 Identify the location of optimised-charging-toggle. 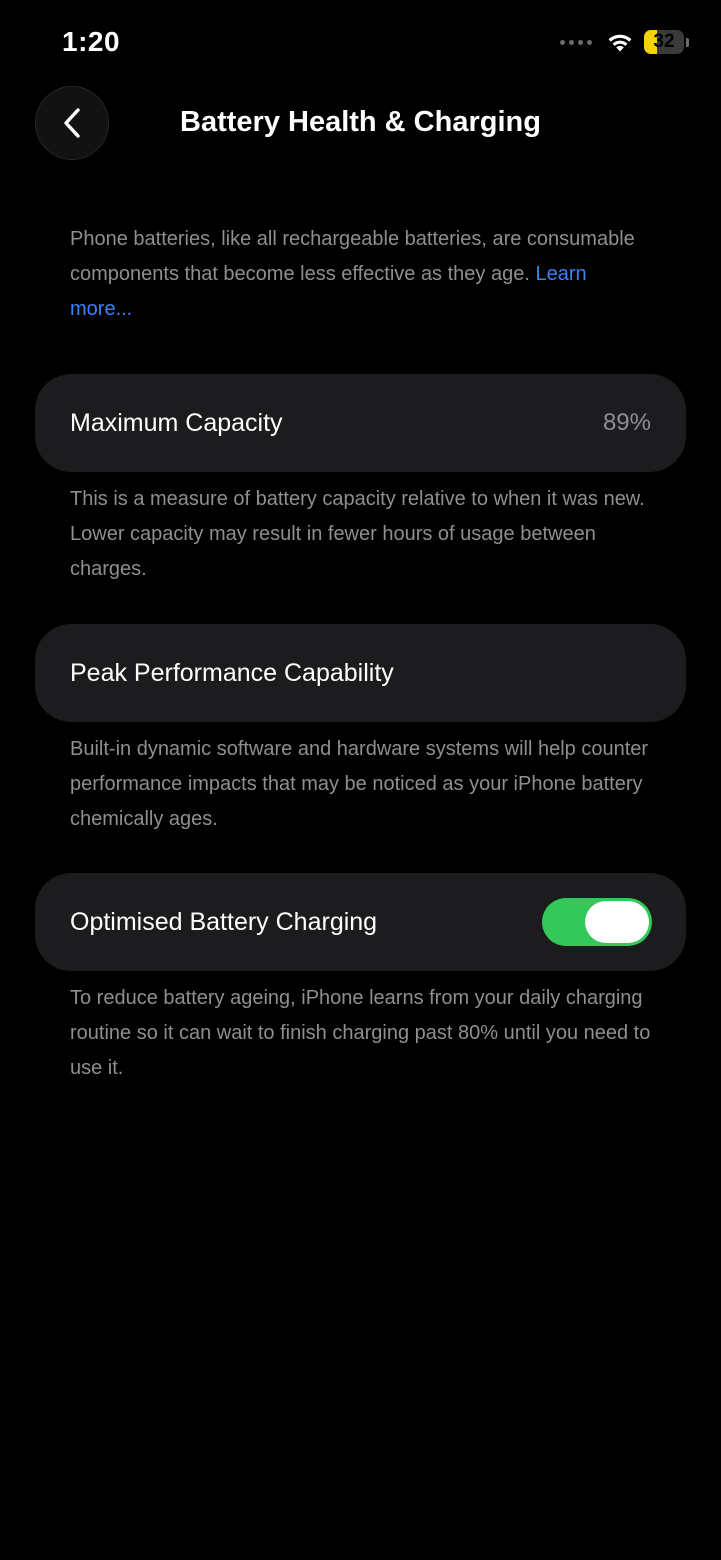
(597, 922).